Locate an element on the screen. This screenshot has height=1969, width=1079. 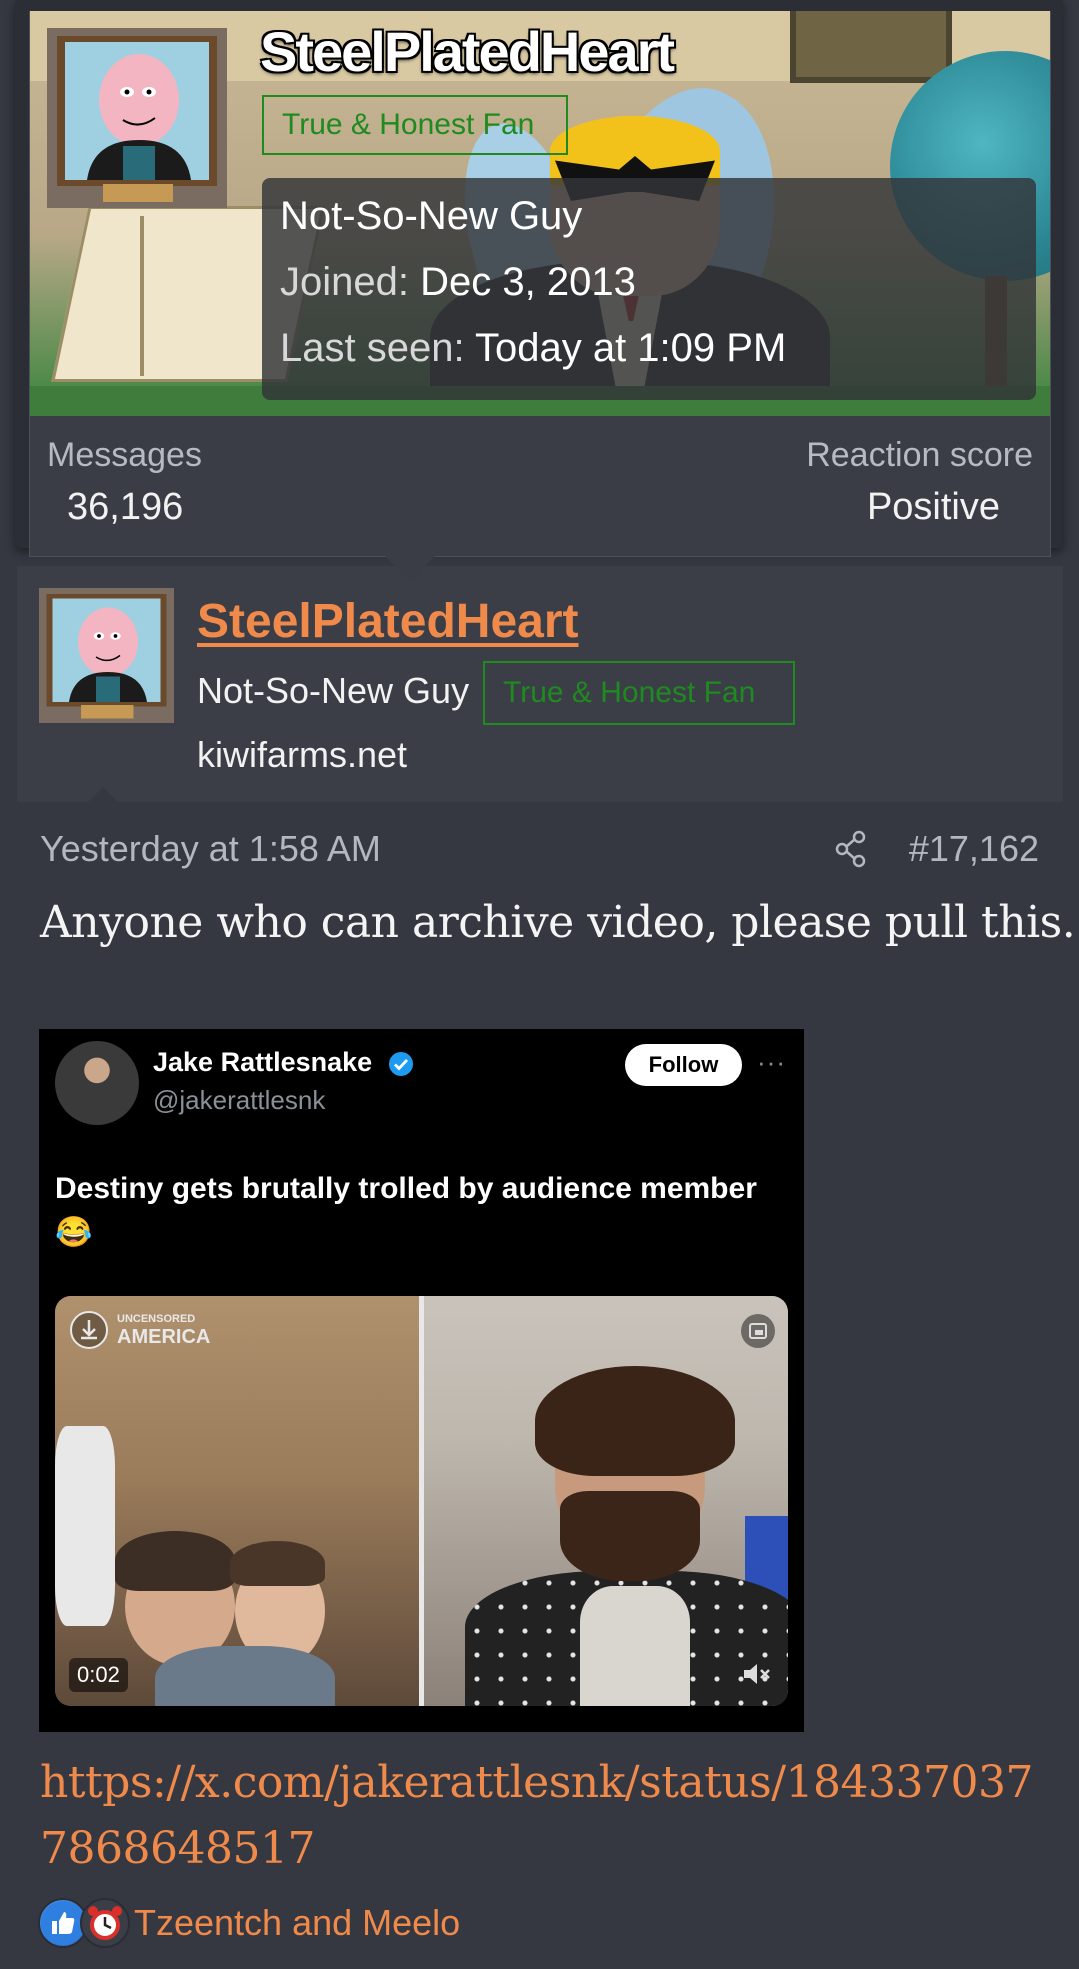
member-username: SteelPlatedHeart is located at coordinates (467, 51).